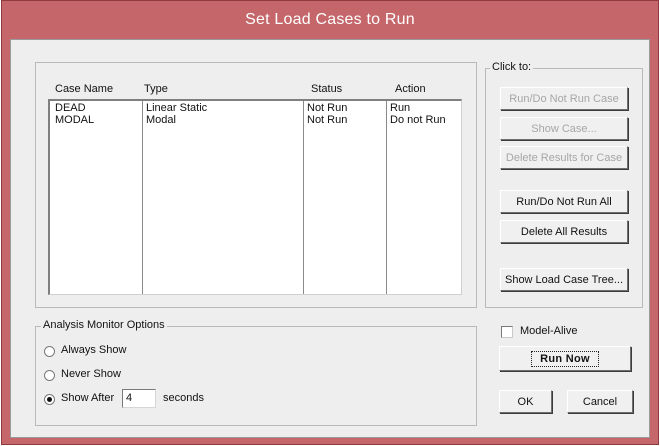  Describe the element at coordinates (161, 120) in the screenshot. I see `case-type-cell: Modal` at that location.